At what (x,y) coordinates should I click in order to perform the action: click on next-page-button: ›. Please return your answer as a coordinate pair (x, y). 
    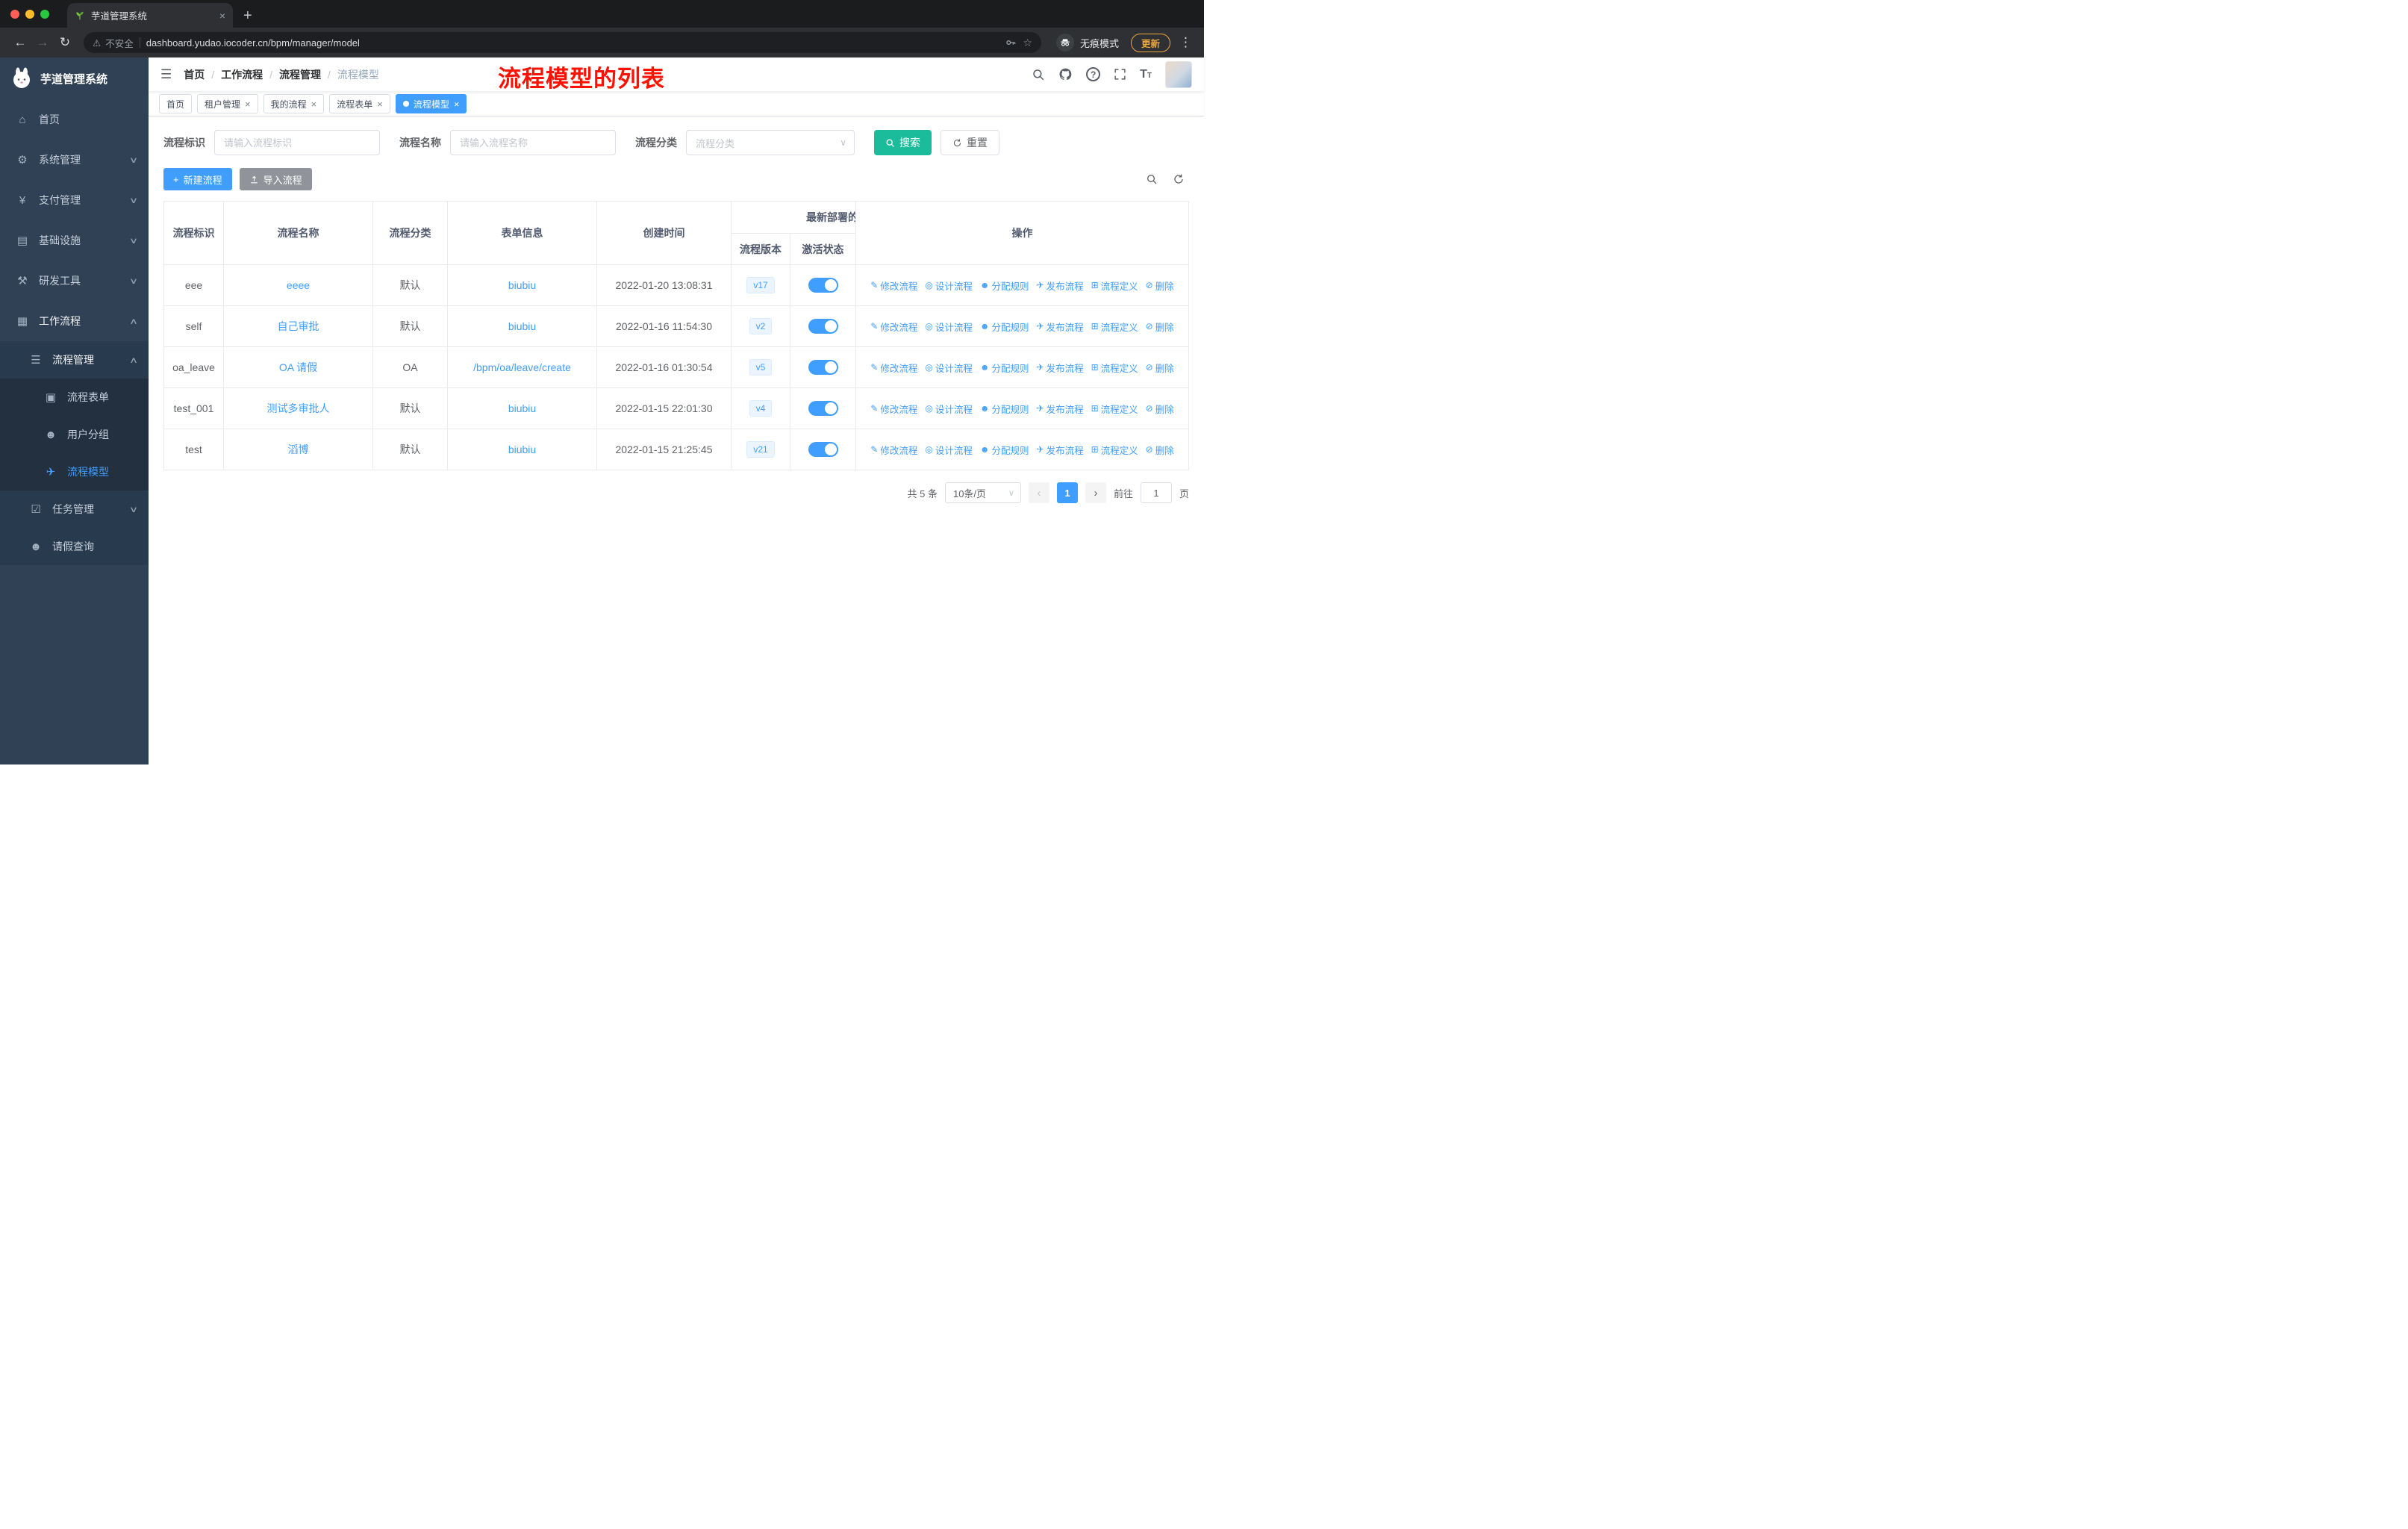
    Looking at the image, I should click on (1095, 493).